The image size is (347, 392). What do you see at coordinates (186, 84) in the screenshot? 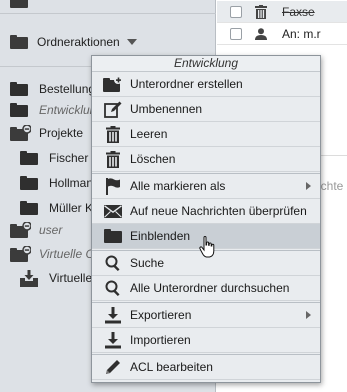
I see `menu-item-label: Unterordner erstellen` at bounding box center [186, 84].